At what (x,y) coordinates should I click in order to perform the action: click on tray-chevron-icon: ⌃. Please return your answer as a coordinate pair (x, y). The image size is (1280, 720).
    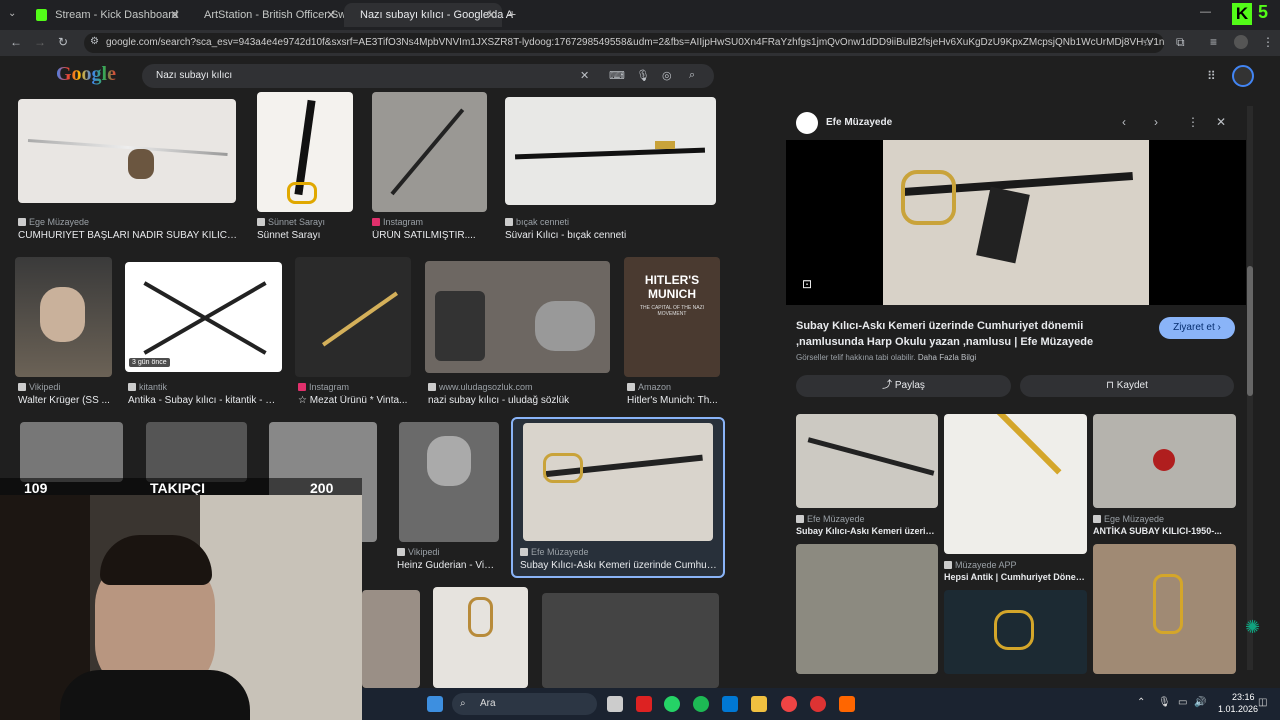
    Looking at the image, I should click on (1141, 702).